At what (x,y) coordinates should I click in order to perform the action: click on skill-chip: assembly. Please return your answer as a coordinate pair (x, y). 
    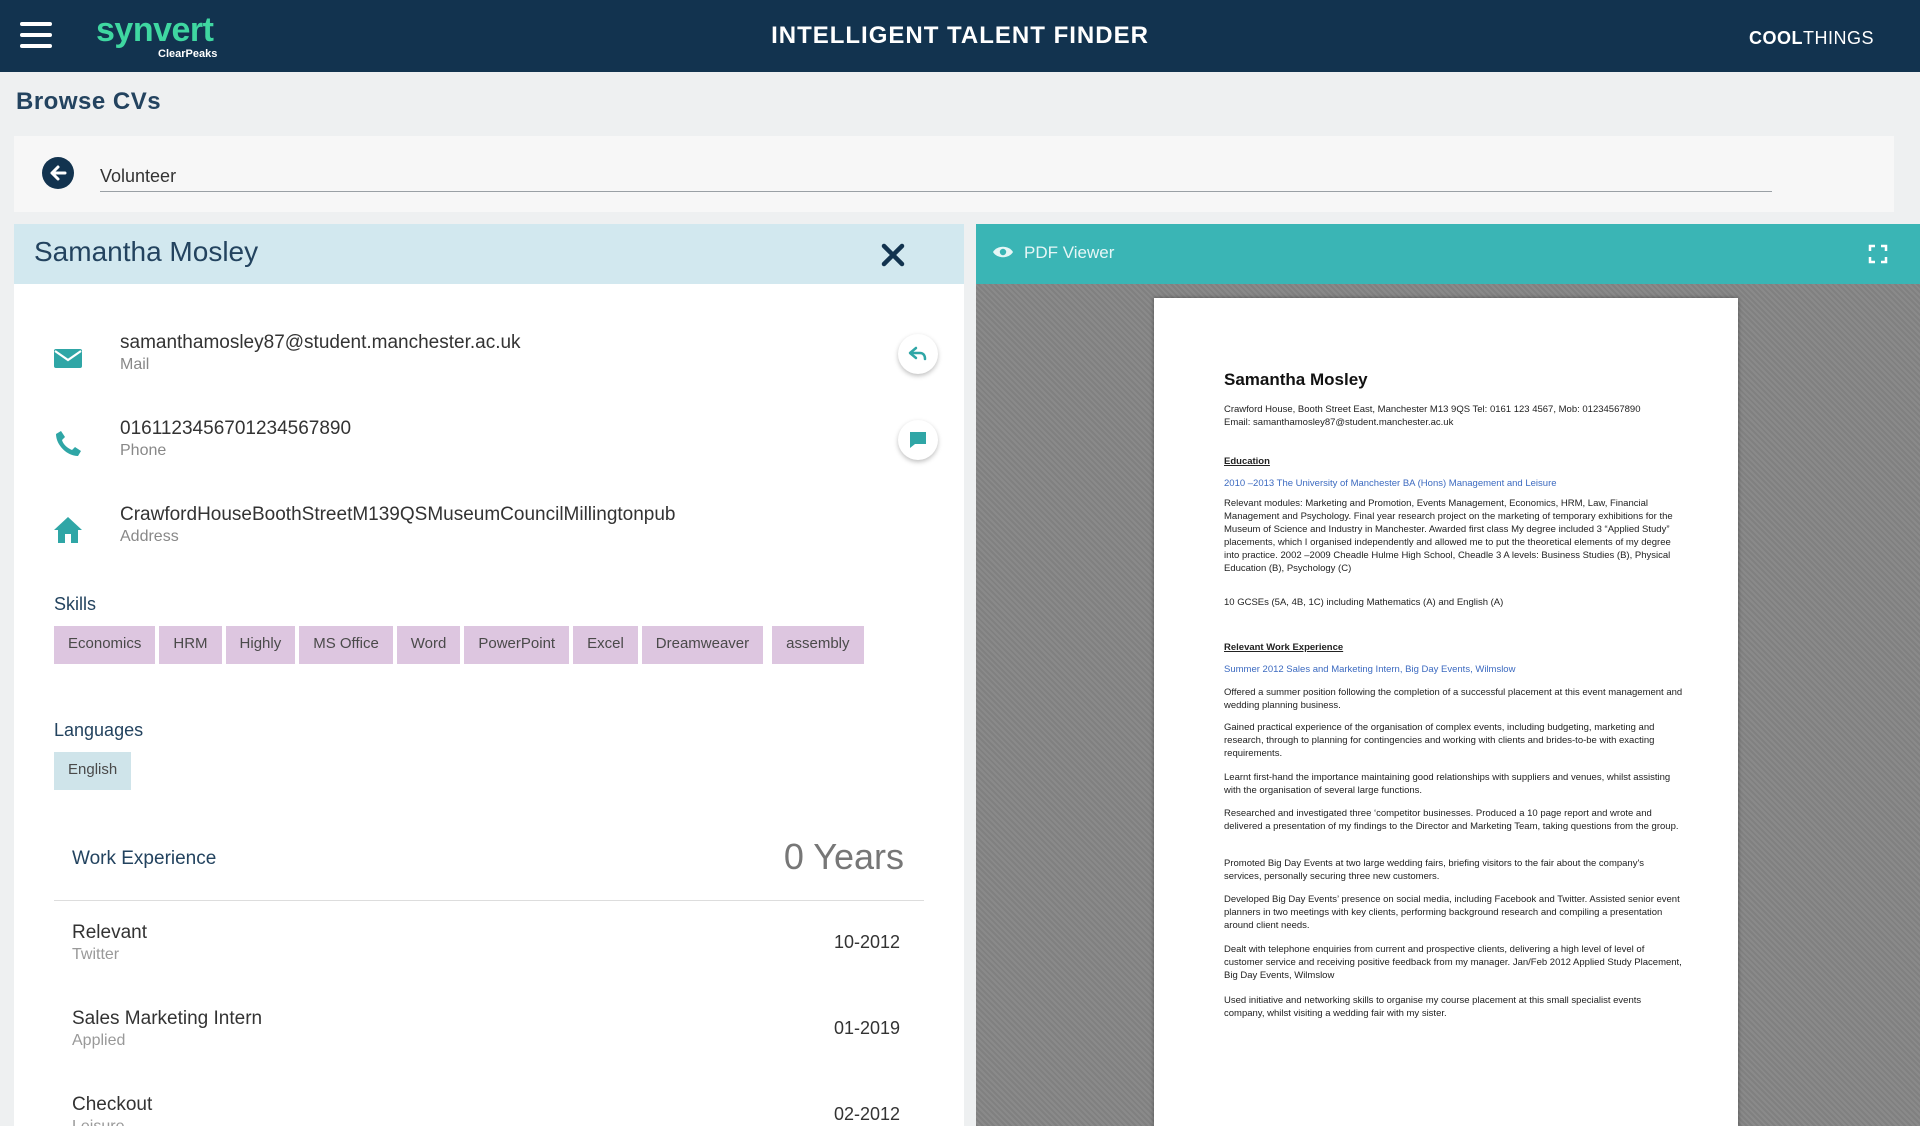
    Looking at the image, I should click on (818, 645).